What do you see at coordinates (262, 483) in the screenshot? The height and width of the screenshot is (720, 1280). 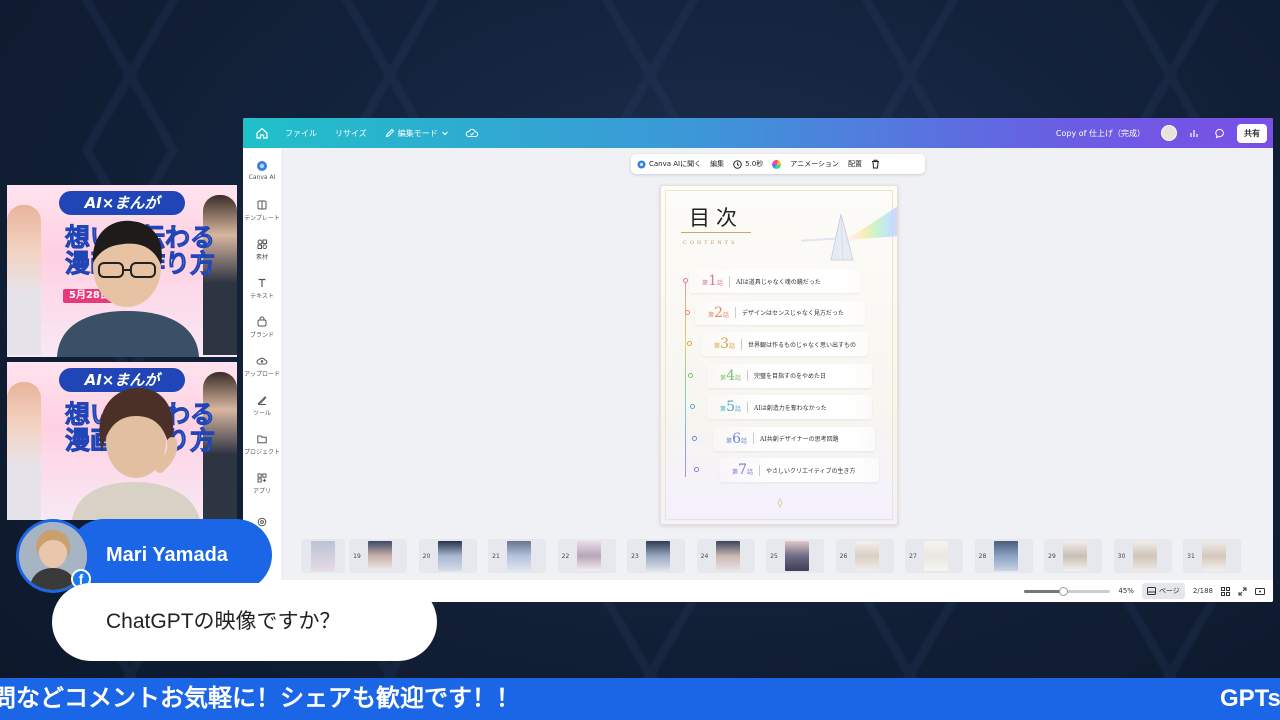 I see `sidebar-item-apps: アプリ` at bounding box center [262, 483].